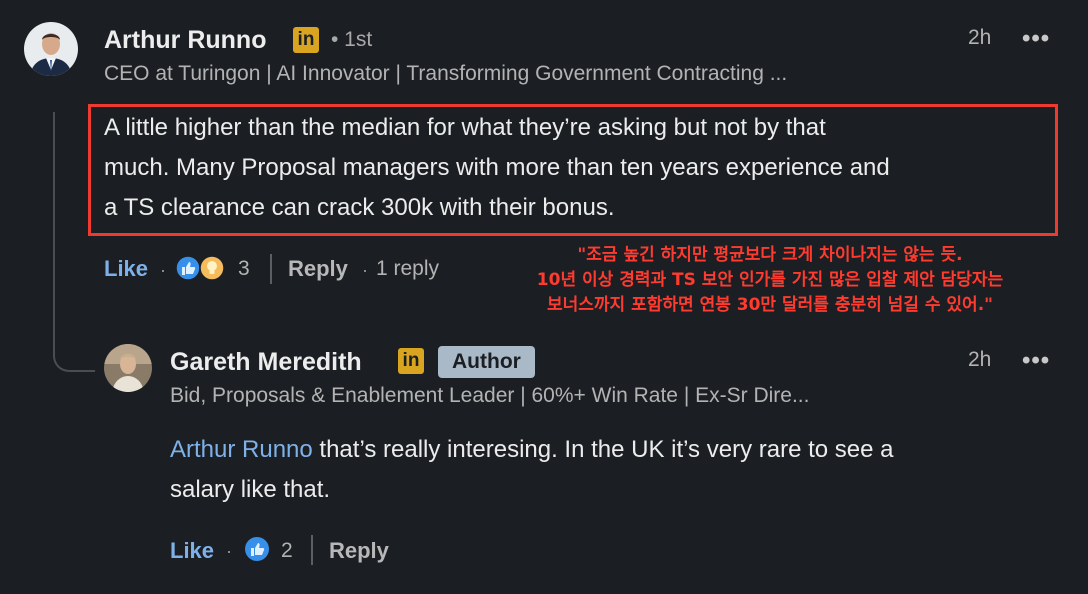 The image size is (1088, 594). Describe the element at coordinates (980, 37) in the screenshot. I see `comment-timestamp: 2h` at that location.